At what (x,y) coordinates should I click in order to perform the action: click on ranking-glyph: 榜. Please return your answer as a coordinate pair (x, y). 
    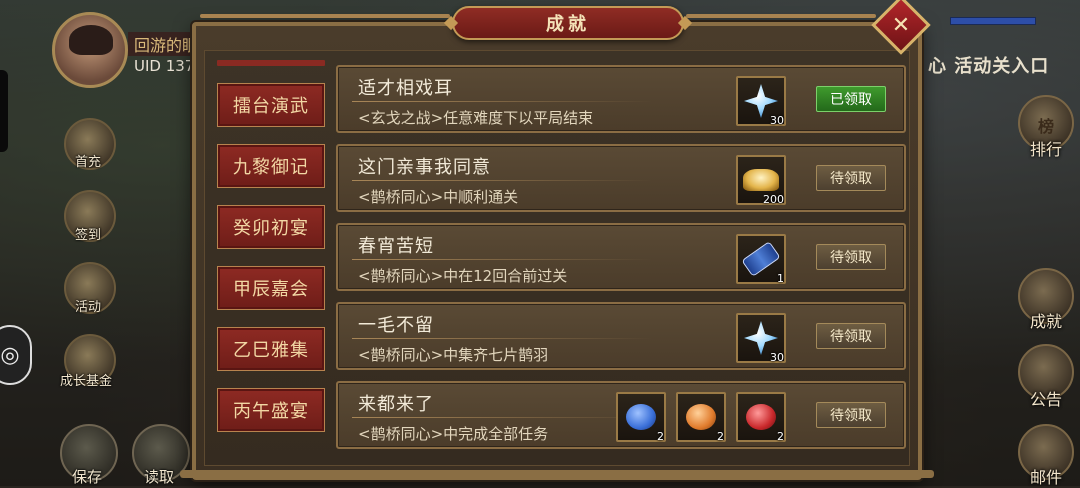
    Looking at the image, I should click on (1046, 126).